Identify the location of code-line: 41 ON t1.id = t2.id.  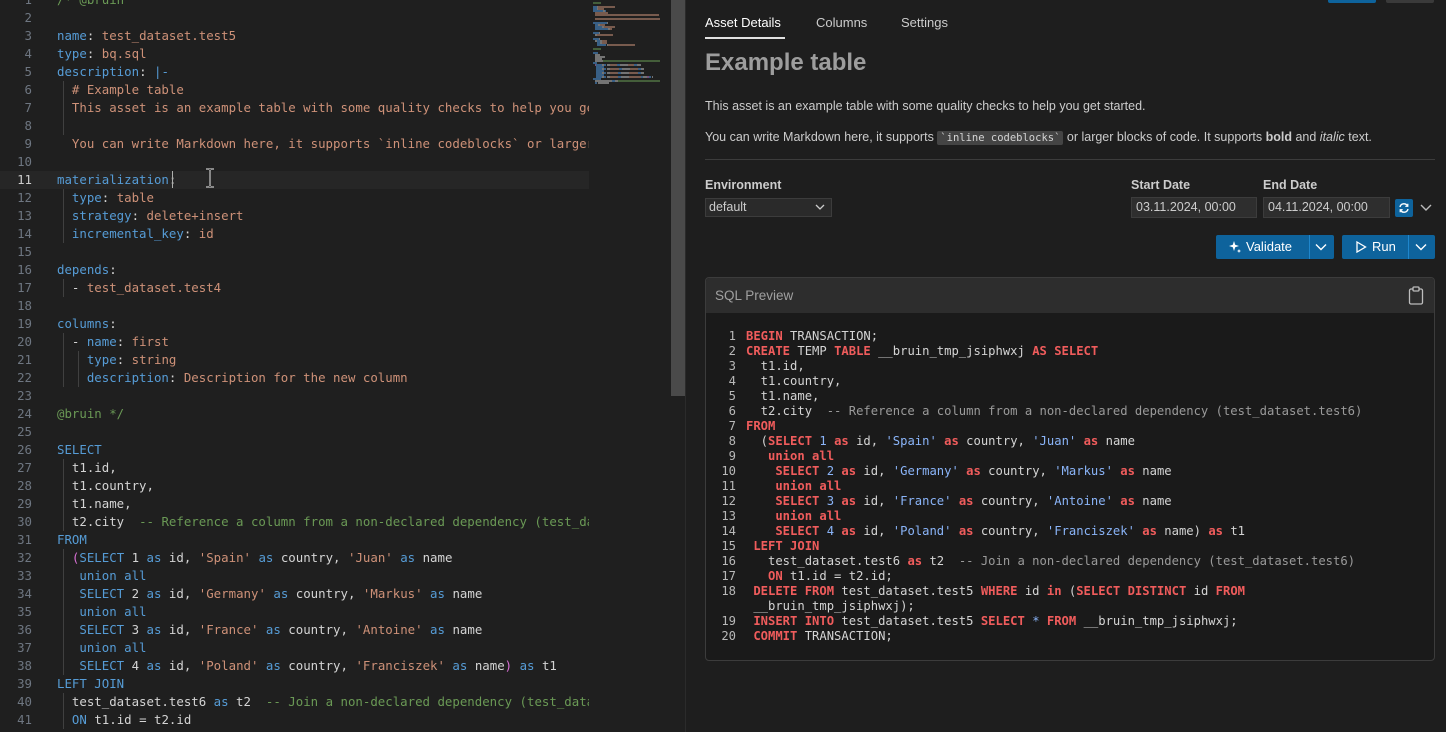
(294, 720).